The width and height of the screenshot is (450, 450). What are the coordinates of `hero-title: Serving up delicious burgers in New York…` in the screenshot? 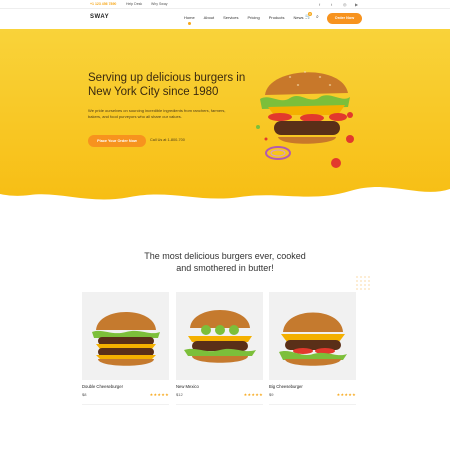 It's located at (167, 85).